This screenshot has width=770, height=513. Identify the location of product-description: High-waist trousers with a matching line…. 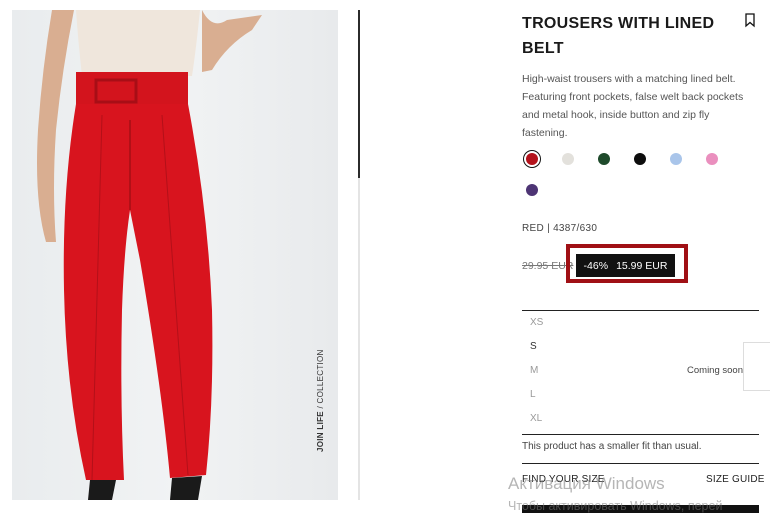
(633, 106).